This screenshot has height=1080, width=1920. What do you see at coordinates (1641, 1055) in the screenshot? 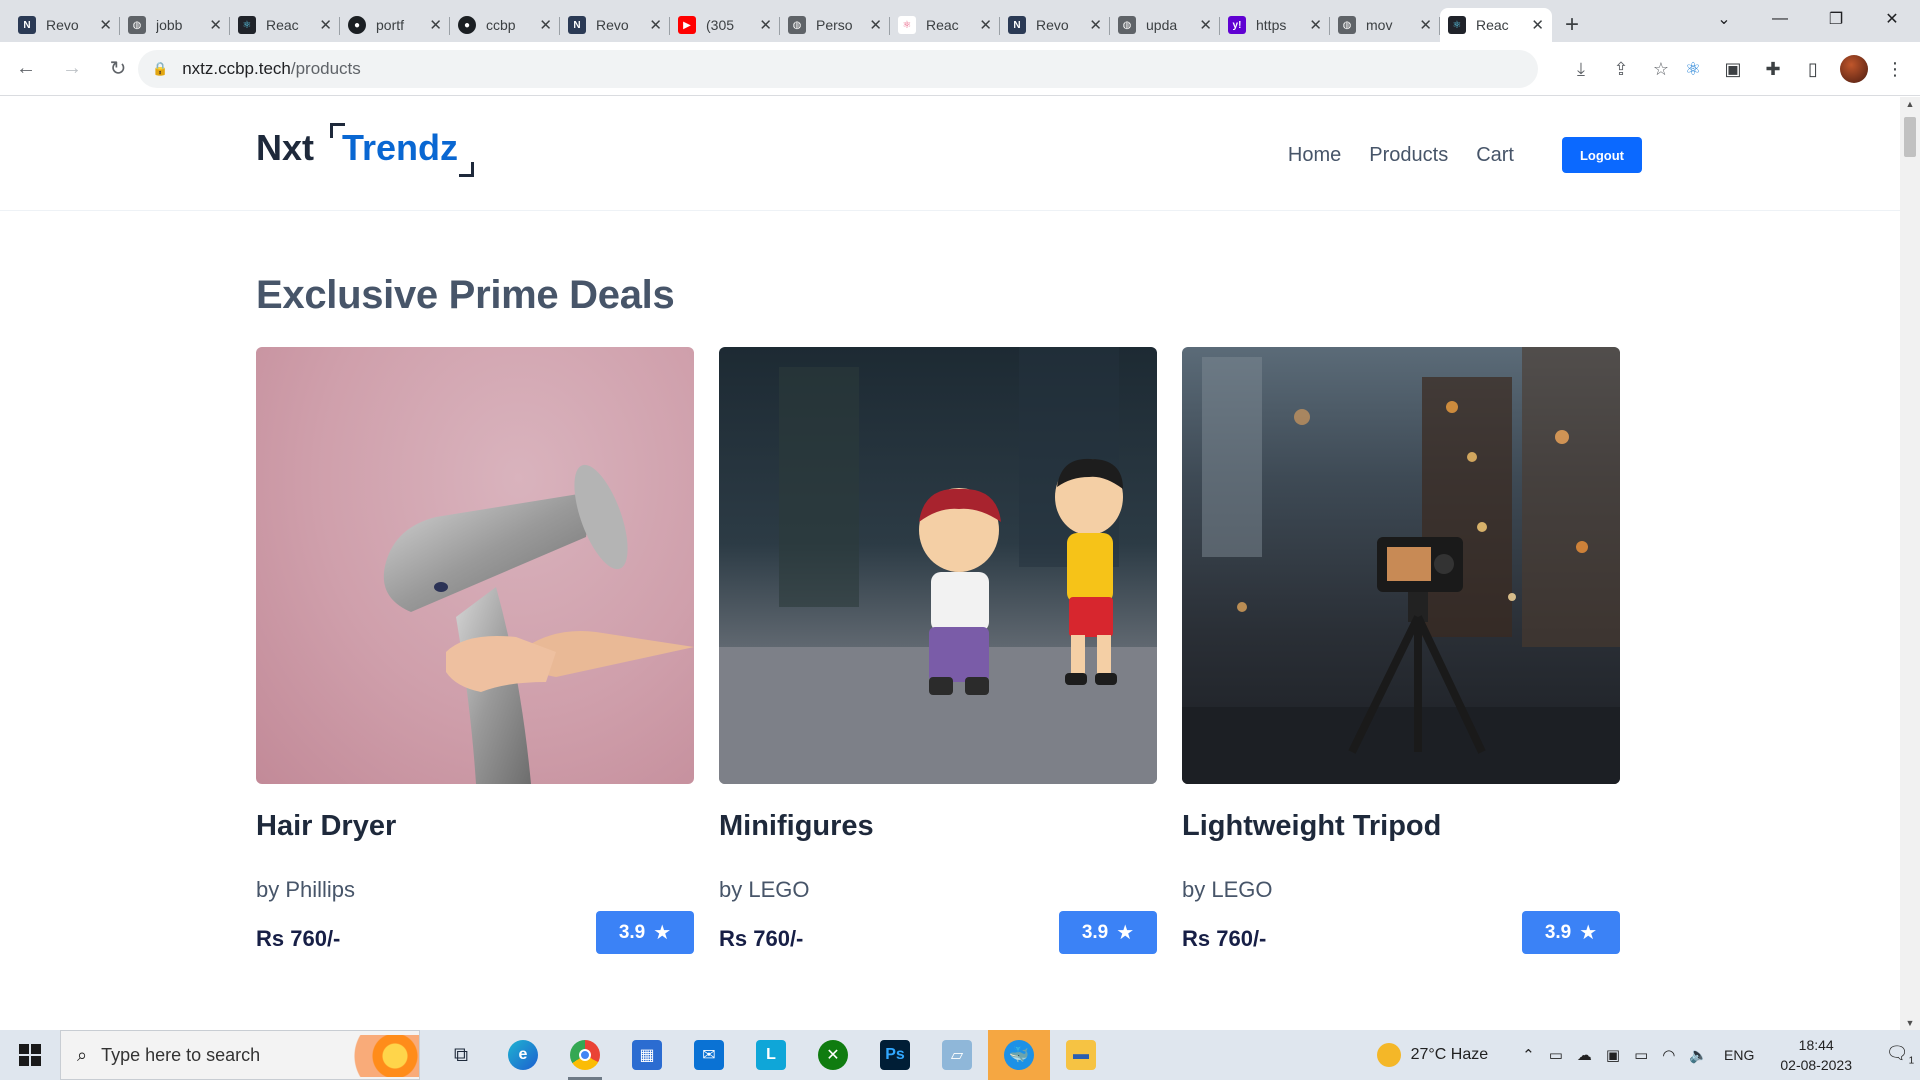
I see `battery-icon: ▭` at bounding box center [1641, 1055].